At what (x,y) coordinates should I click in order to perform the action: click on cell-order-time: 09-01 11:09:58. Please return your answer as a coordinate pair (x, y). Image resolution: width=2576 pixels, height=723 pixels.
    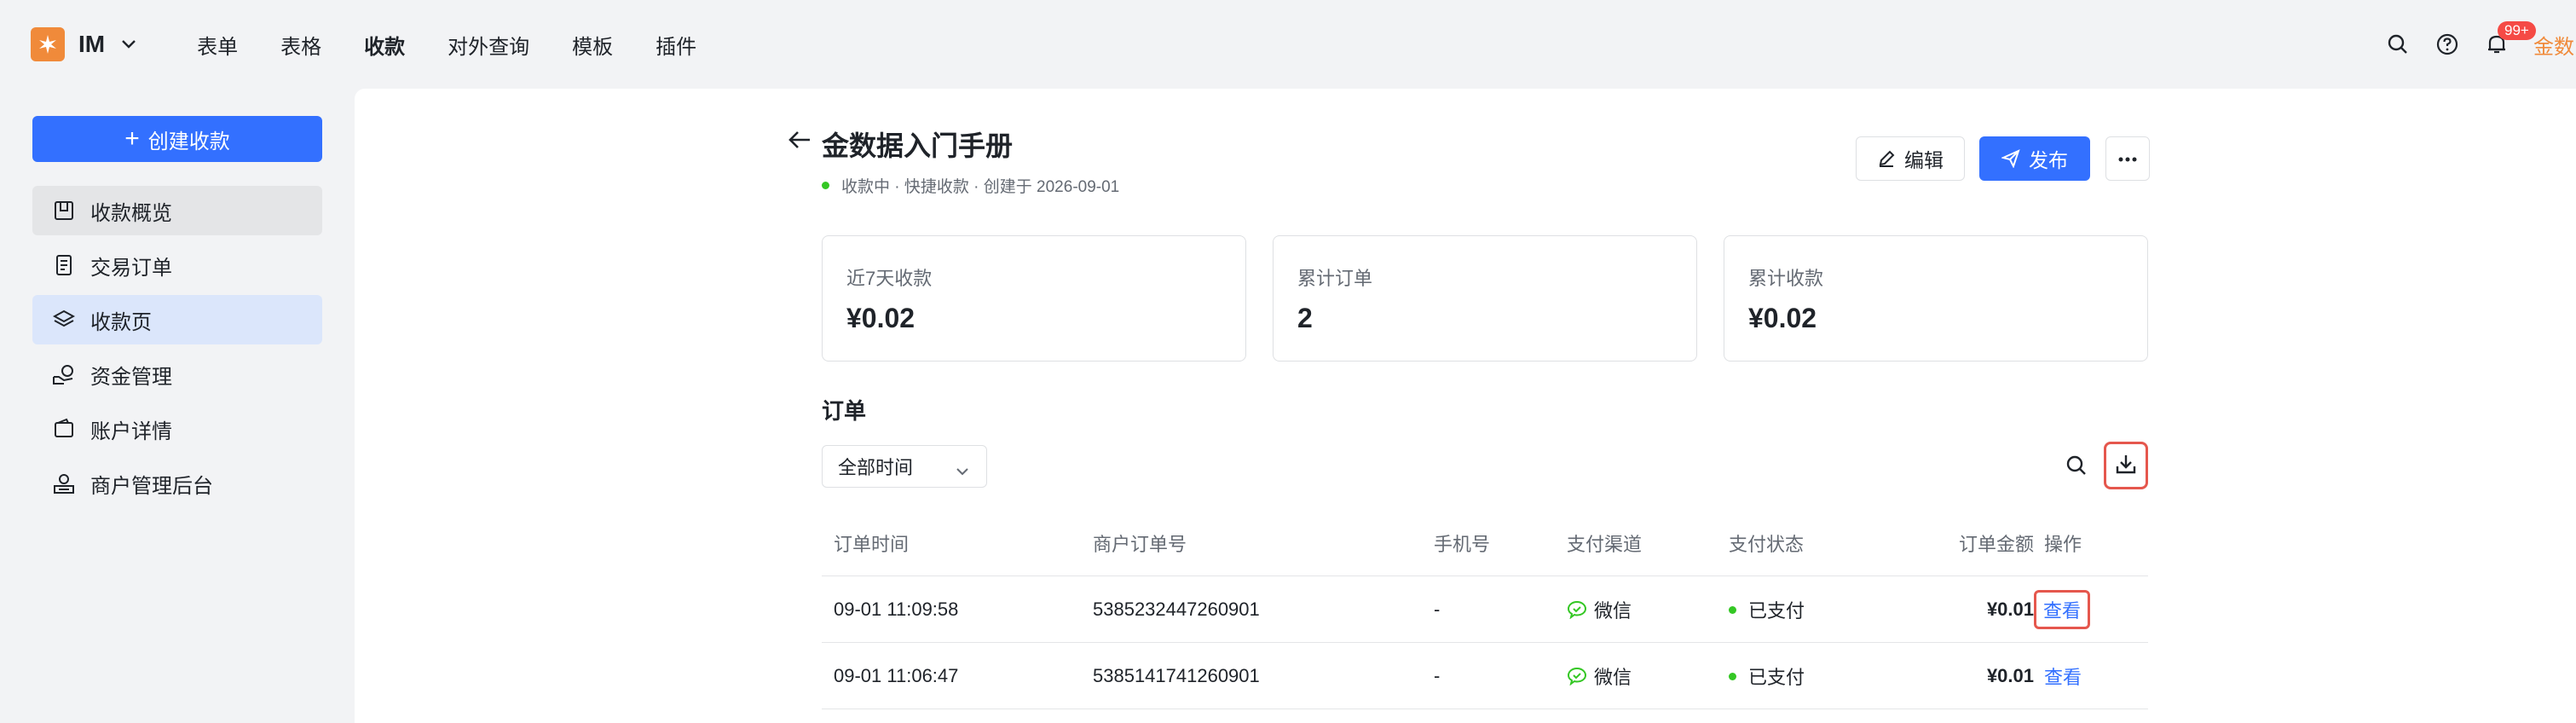
    Looking at the image, I should click on (896, 609).